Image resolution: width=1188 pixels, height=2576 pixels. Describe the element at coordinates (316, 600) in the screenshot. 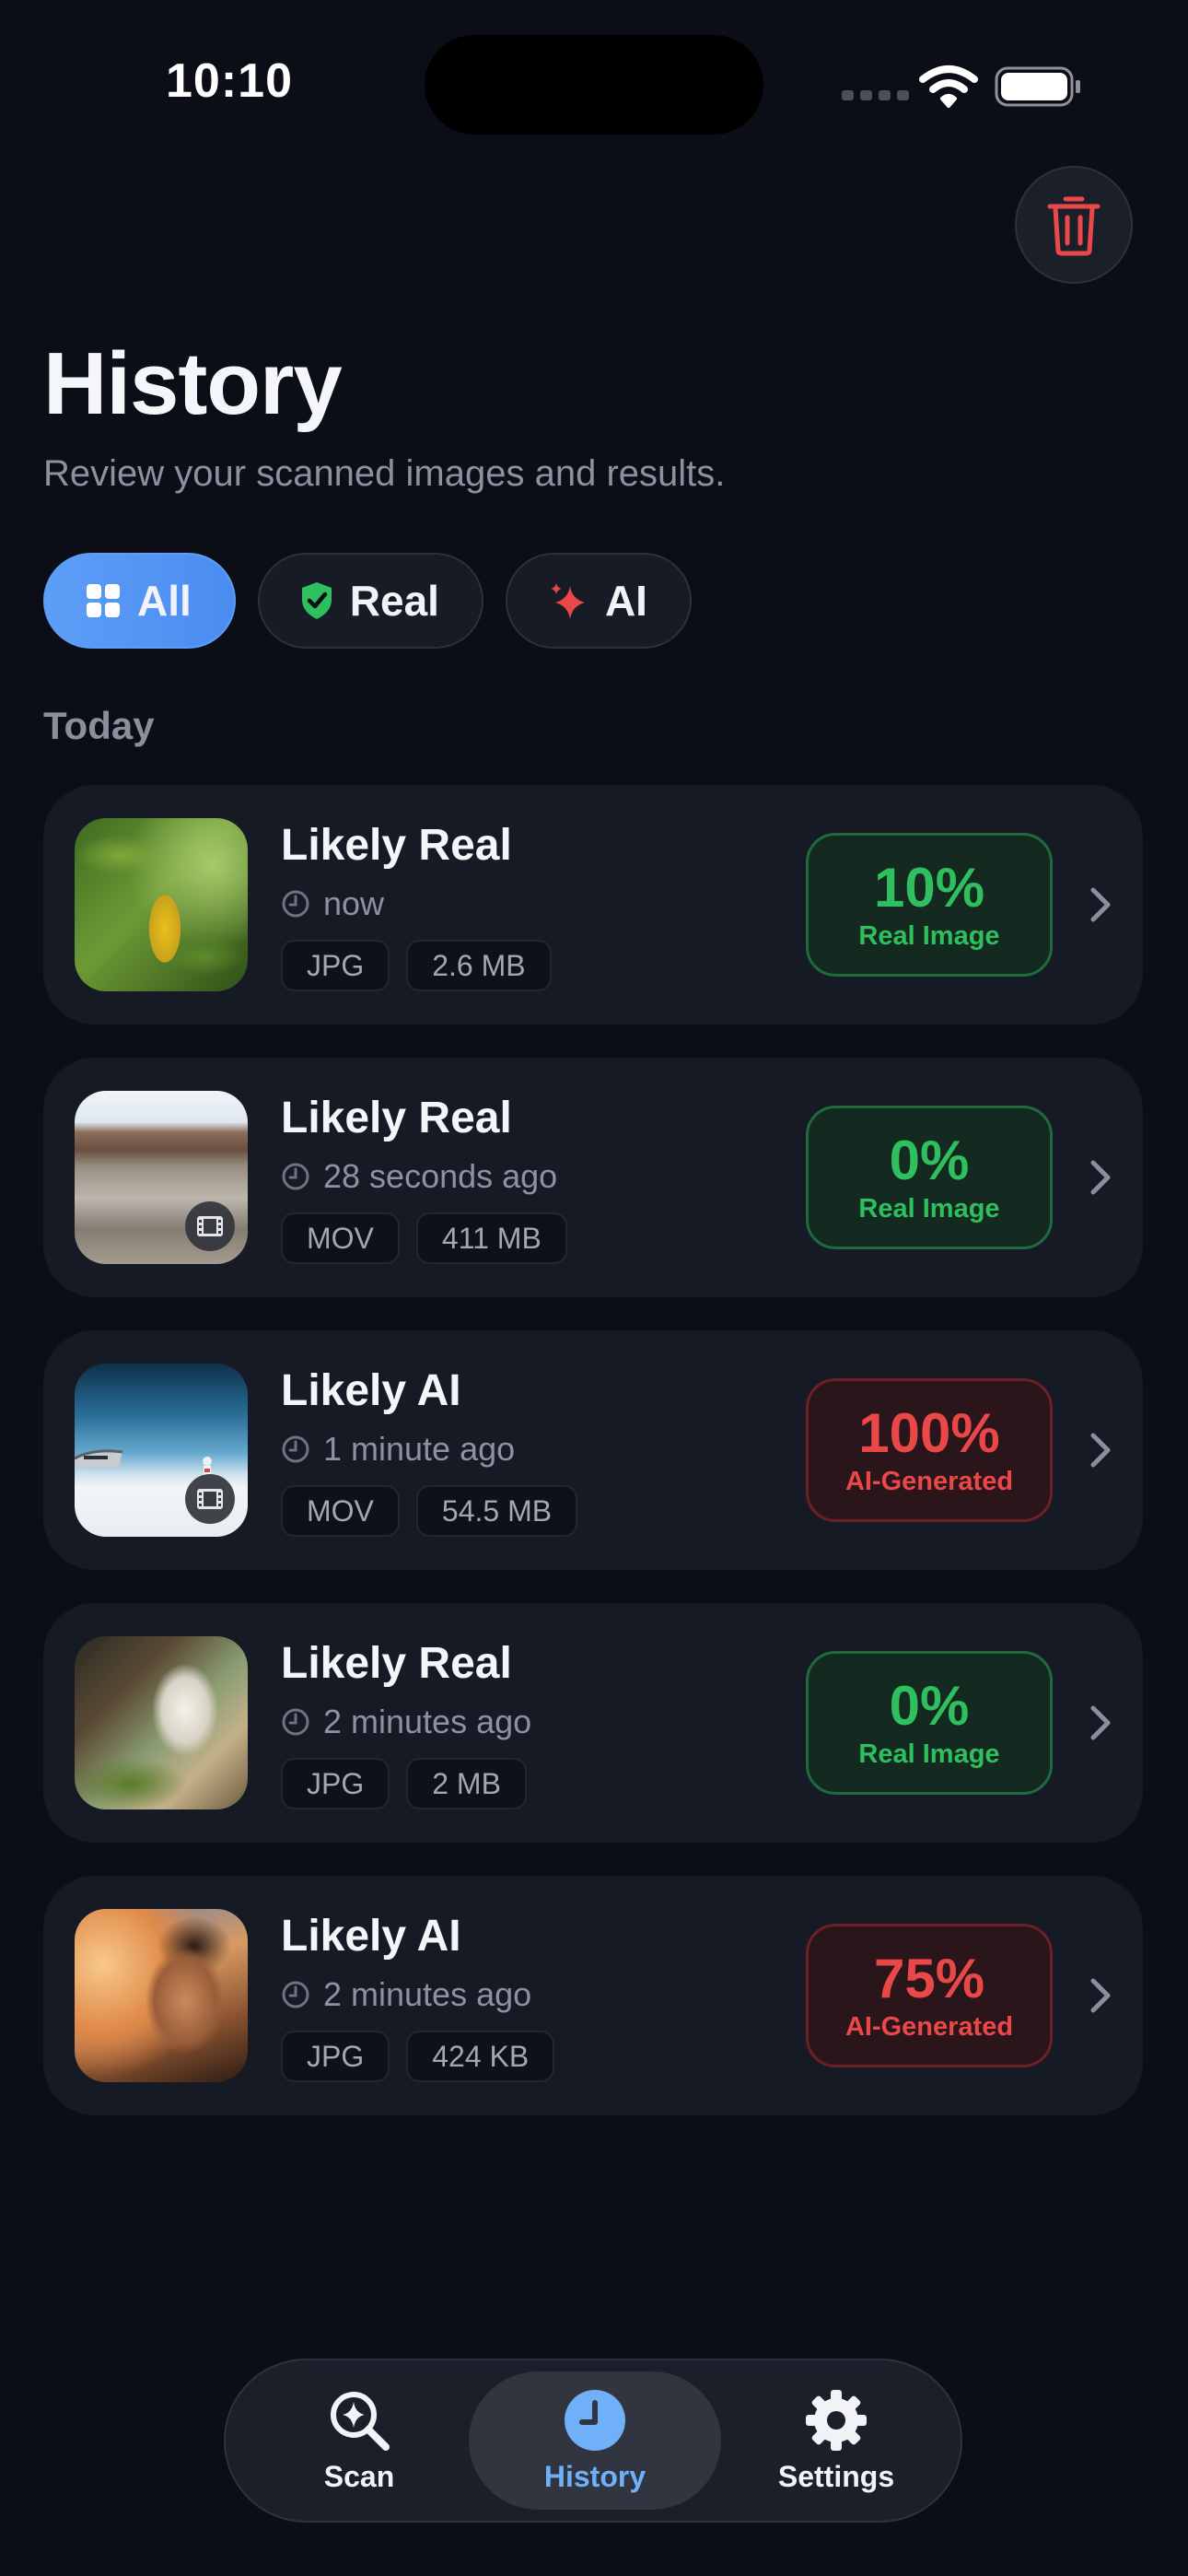

I see `shield-check-icon` at that location.